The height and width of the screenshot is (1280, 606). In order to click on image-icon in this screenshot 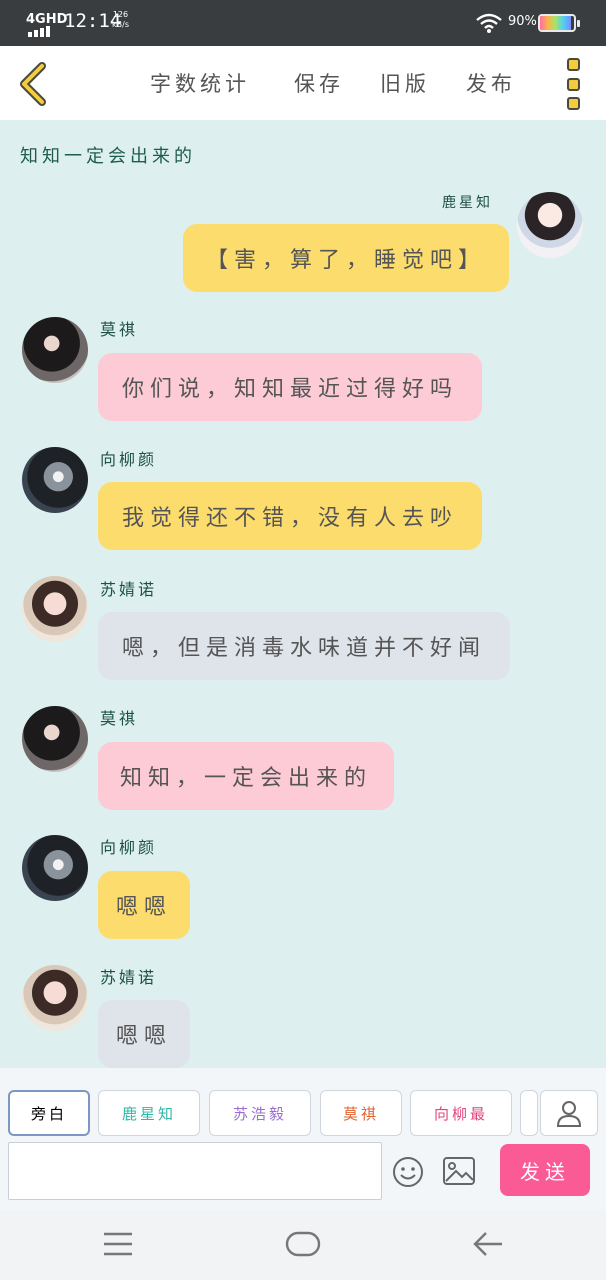, I will do `click(459, 1171)`.